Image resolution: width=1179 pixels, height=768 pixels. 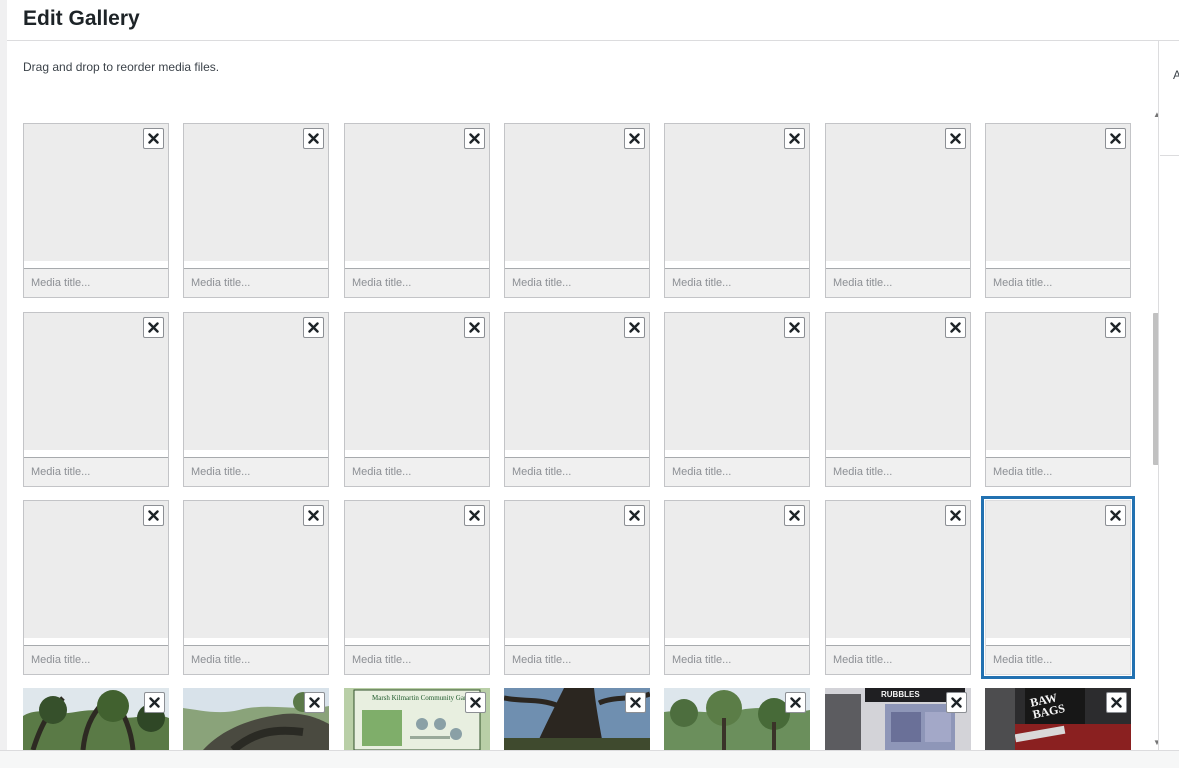 I want to click on reorder-instructions: Drag and drop to reorder media files., so click(x=121, y=67).